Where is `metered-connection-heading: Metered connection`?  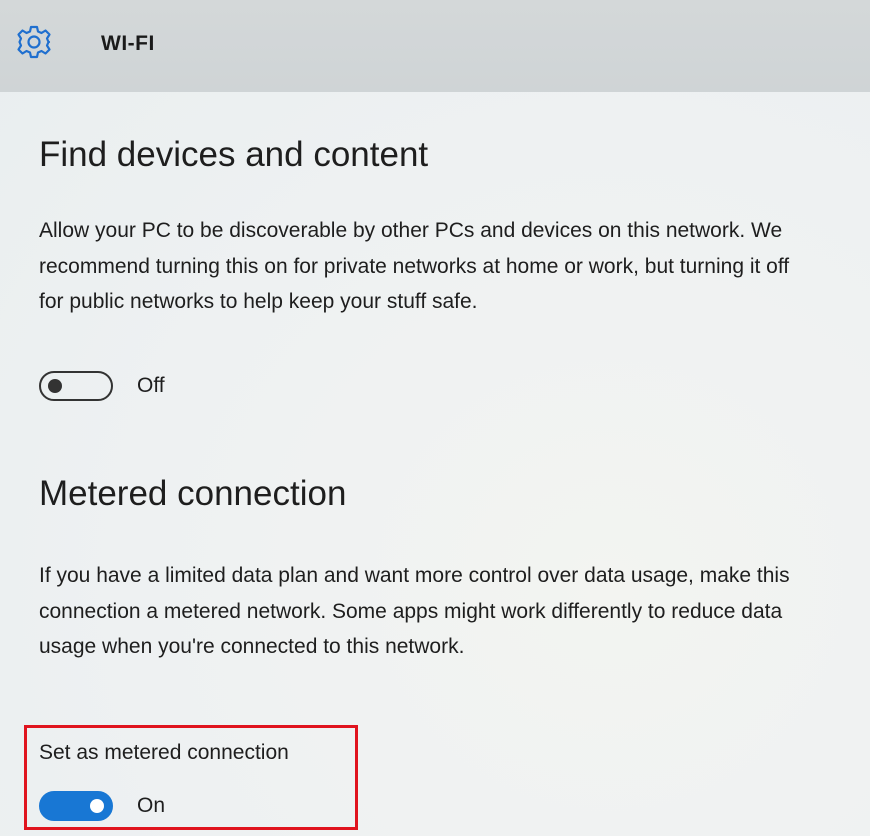 metered-connection-heading: Metered connection is located at coordinates (193, 493).